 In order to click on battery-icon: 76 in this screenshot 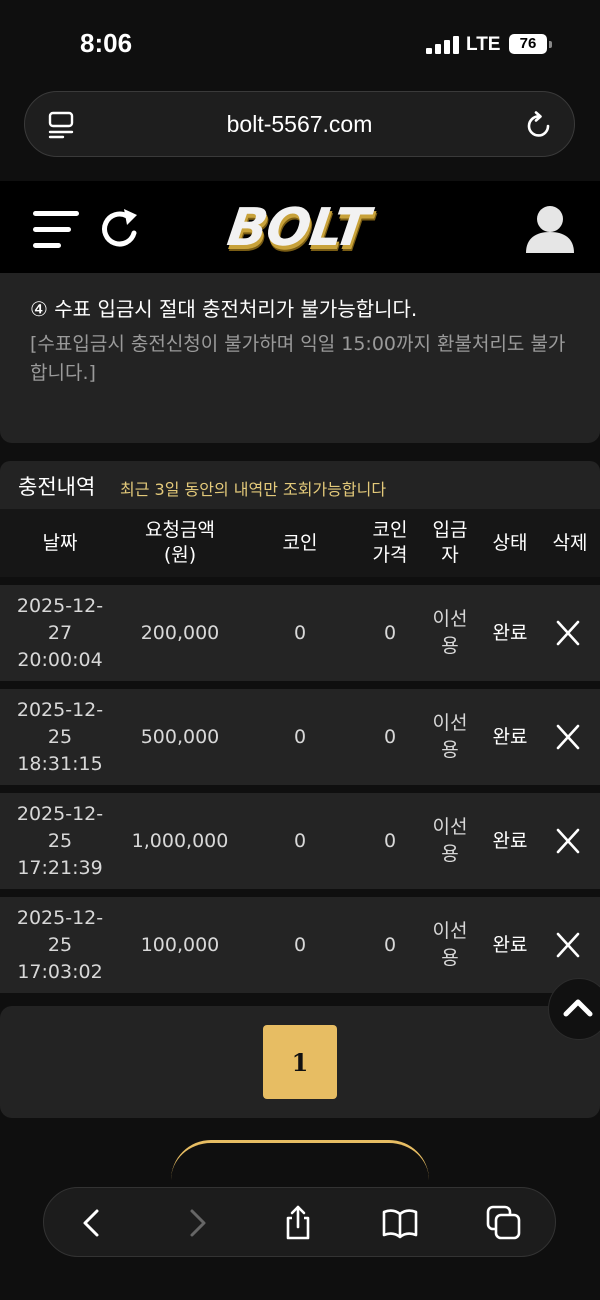, I will do `click(528, 44)`.